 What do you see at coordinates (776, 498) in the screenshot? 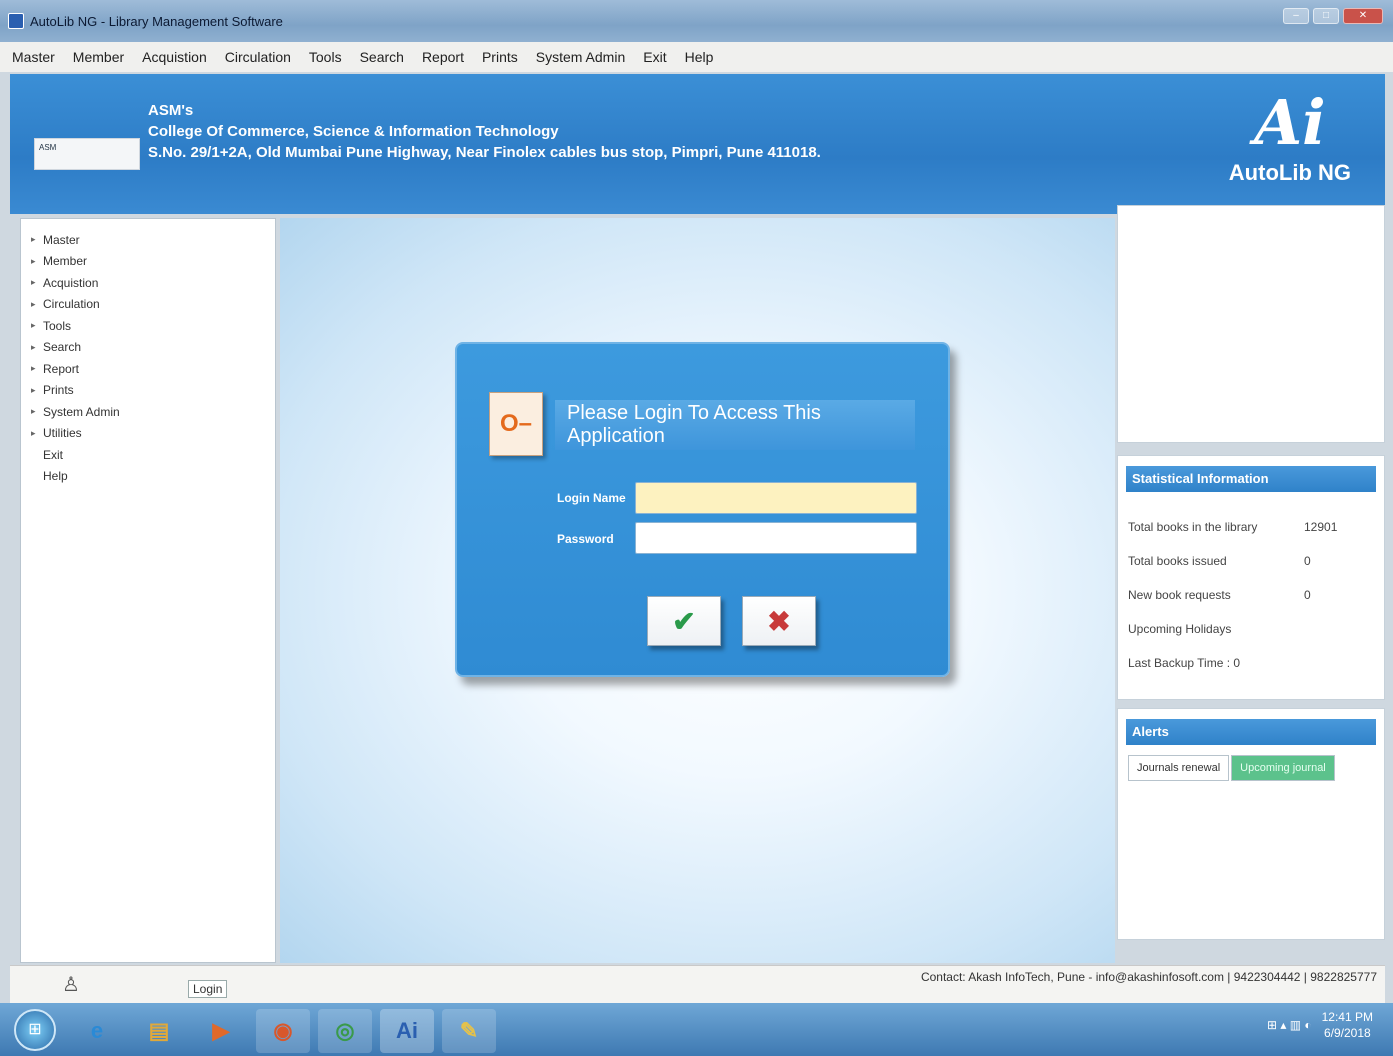
I see `login-name-input` at bounding box center [776, 498].